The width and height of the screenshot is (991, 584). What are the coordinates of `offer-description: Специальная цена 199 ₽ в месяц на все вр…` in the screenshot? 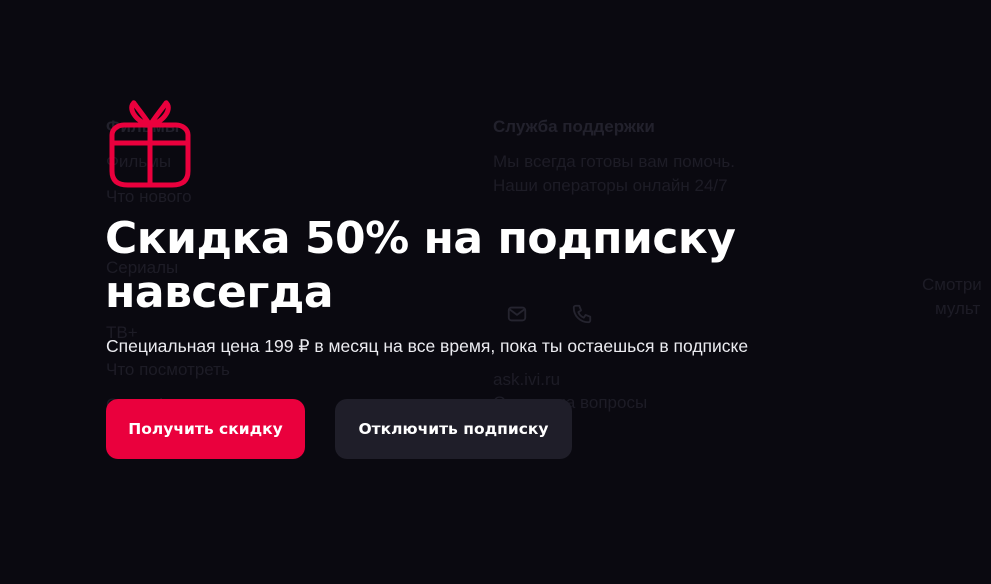 It's located at (427, 346).